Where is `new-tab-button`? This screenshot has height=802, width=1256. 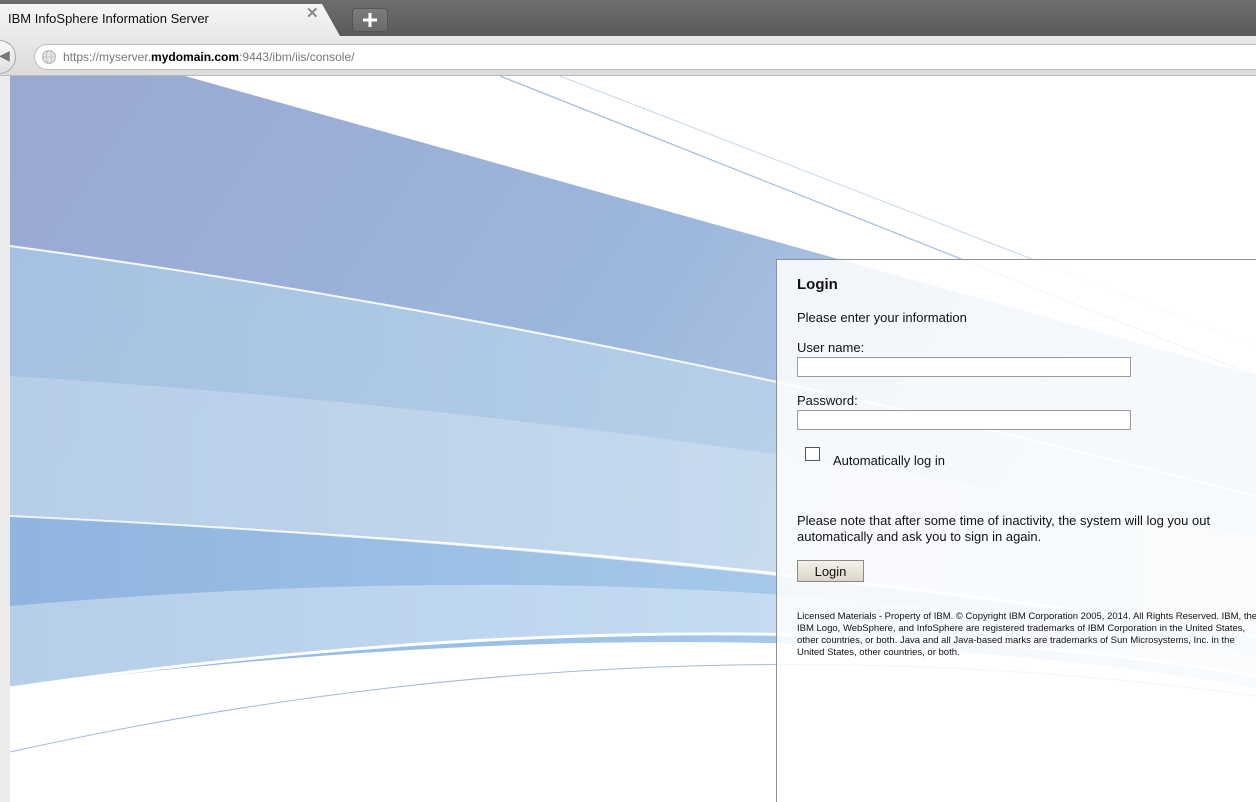
new-tab-button is located at coordinates (370, 20).